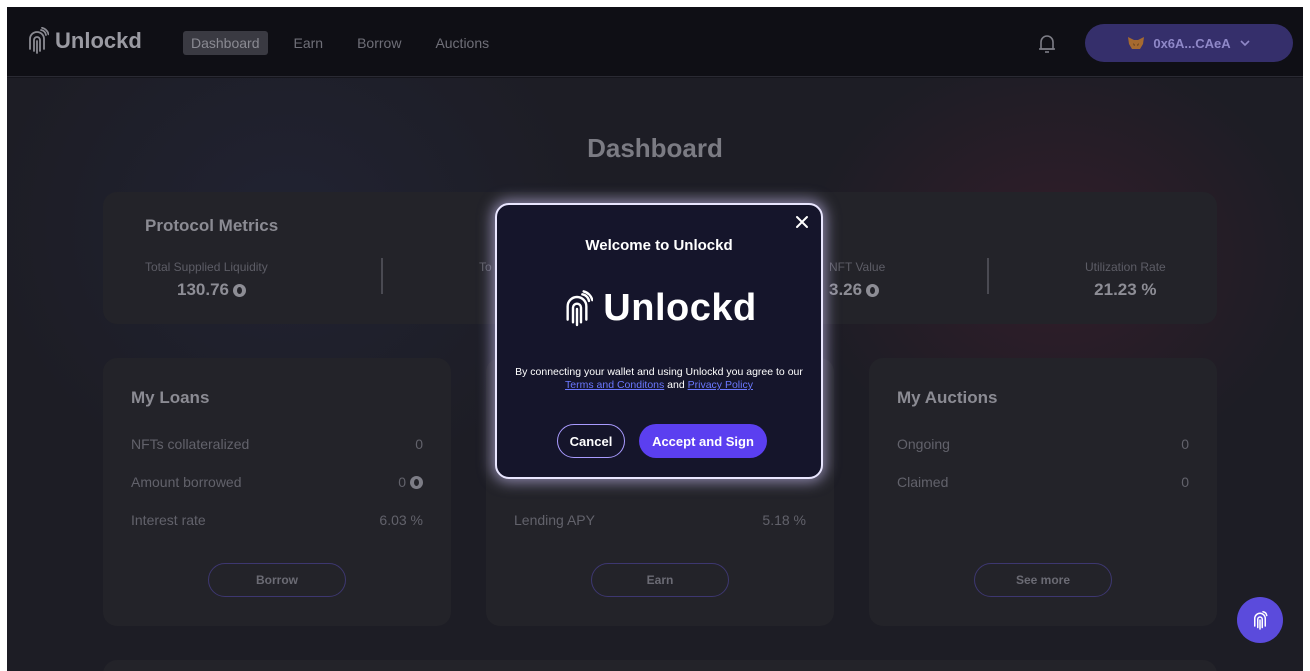 Image resolution: width=1310 pixels, height=671 pixels. Describe the element at coordinates (379, 43) in the screenshot. I see `nav-borrow: Borrow` at that location.